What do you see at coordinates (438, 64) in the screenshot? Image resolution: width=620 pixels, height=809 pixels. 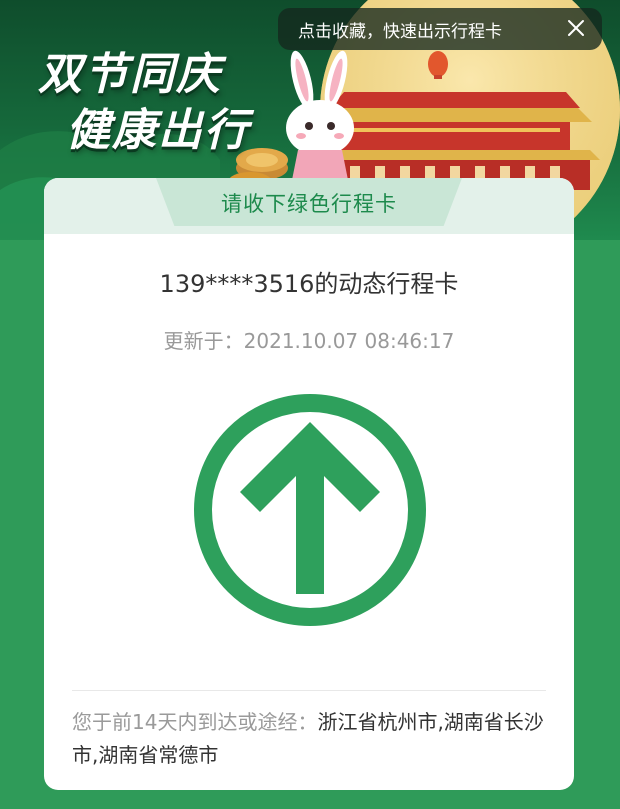 I see `lantern-icon` at bounding box center [438, 64].